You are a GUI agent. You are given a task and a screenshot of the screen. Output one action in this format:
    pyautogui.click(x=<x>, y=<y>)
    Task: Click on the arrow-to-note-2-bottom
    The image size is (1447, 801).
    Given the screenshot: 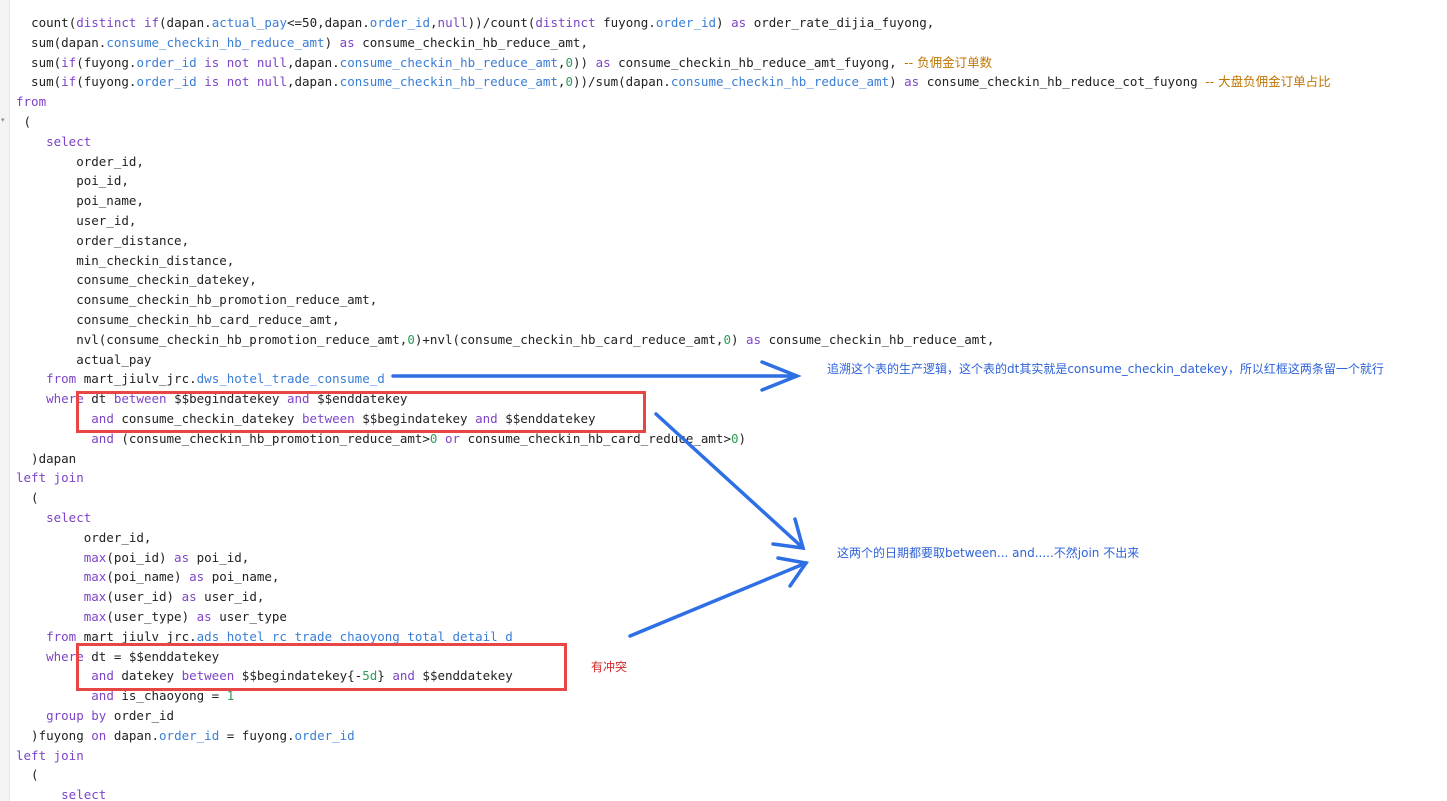 What is the action you would take?
    pyautogui.click(x=718, y=599)
    